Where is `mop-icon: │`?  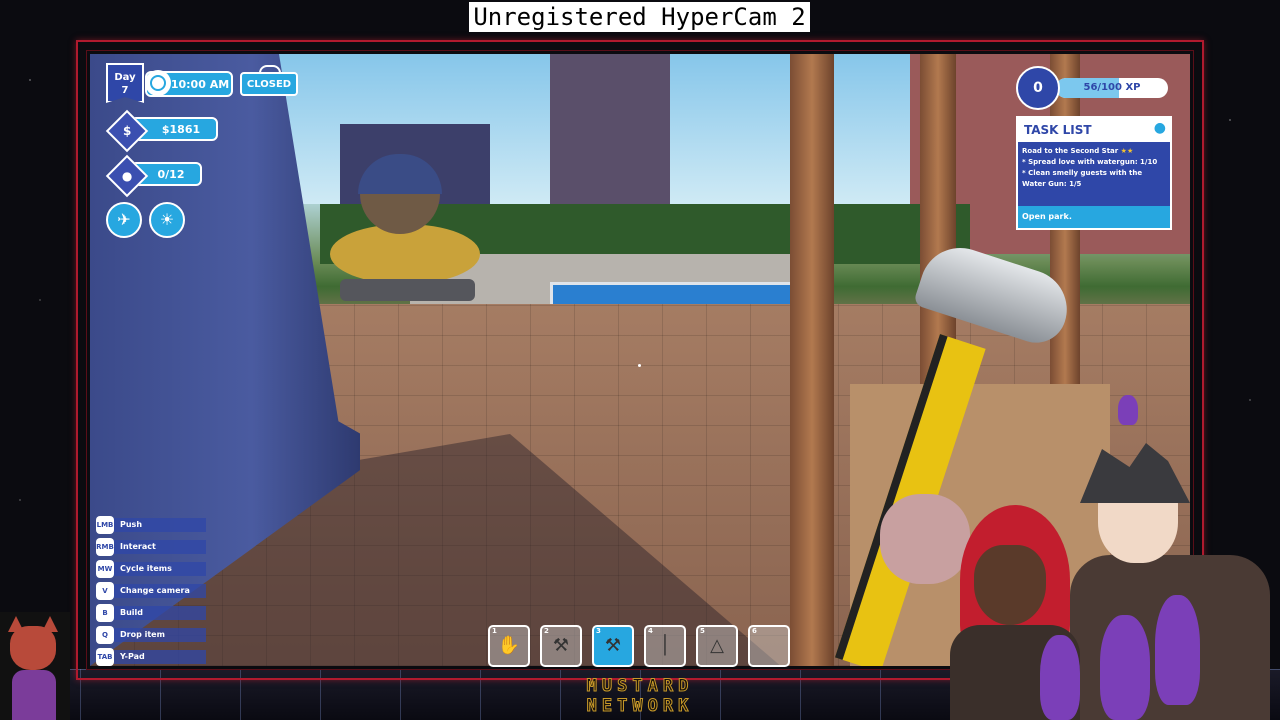
mop-icon: │ is located at coordinates (665, 645).